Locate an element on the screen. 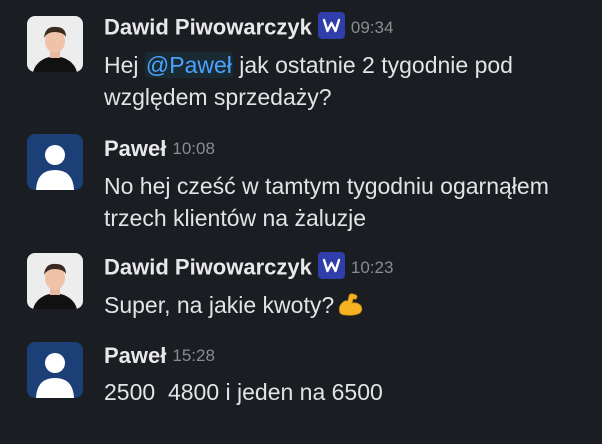 The image size is (602, 444). message-header: Dawid Piwowarczyk 10:23 is located at coordinates (249, 266).